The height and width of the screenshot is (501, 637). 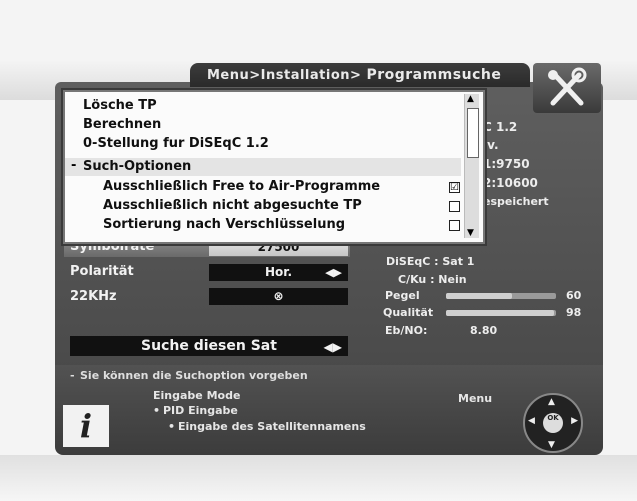 I want to click on qualitaet-label: Qualität, so click(x=408, y=312).